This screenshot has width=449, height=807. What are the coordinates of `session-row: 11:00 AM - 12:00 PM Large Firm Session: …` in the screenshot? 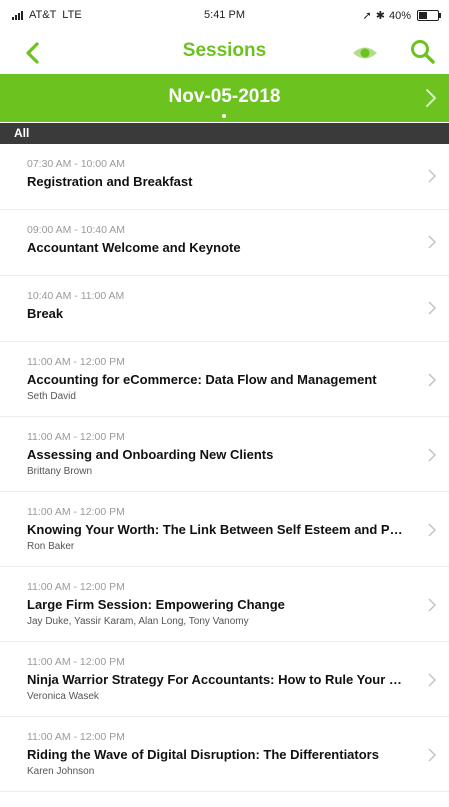 It's located at (224, 604).